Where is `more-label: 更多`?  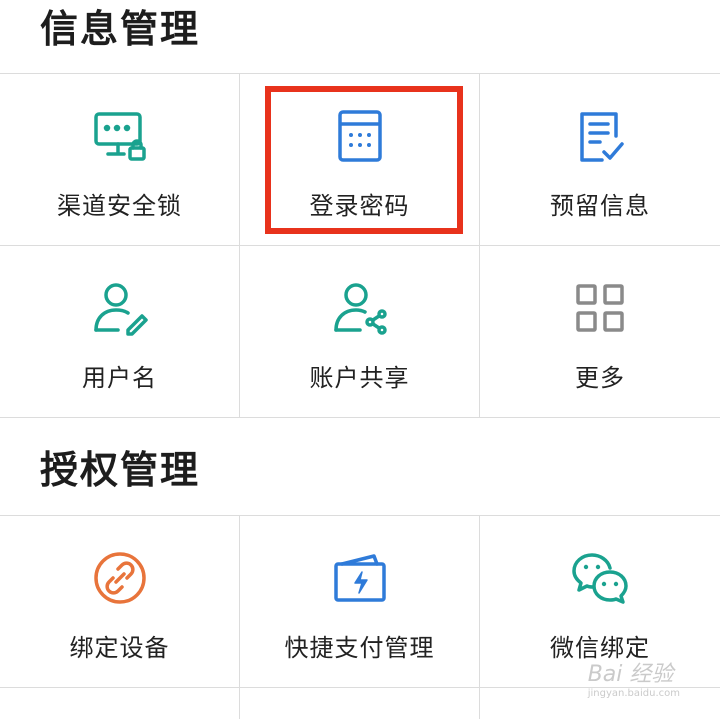 more-label: 更多 is located at coordinates (600, 378).